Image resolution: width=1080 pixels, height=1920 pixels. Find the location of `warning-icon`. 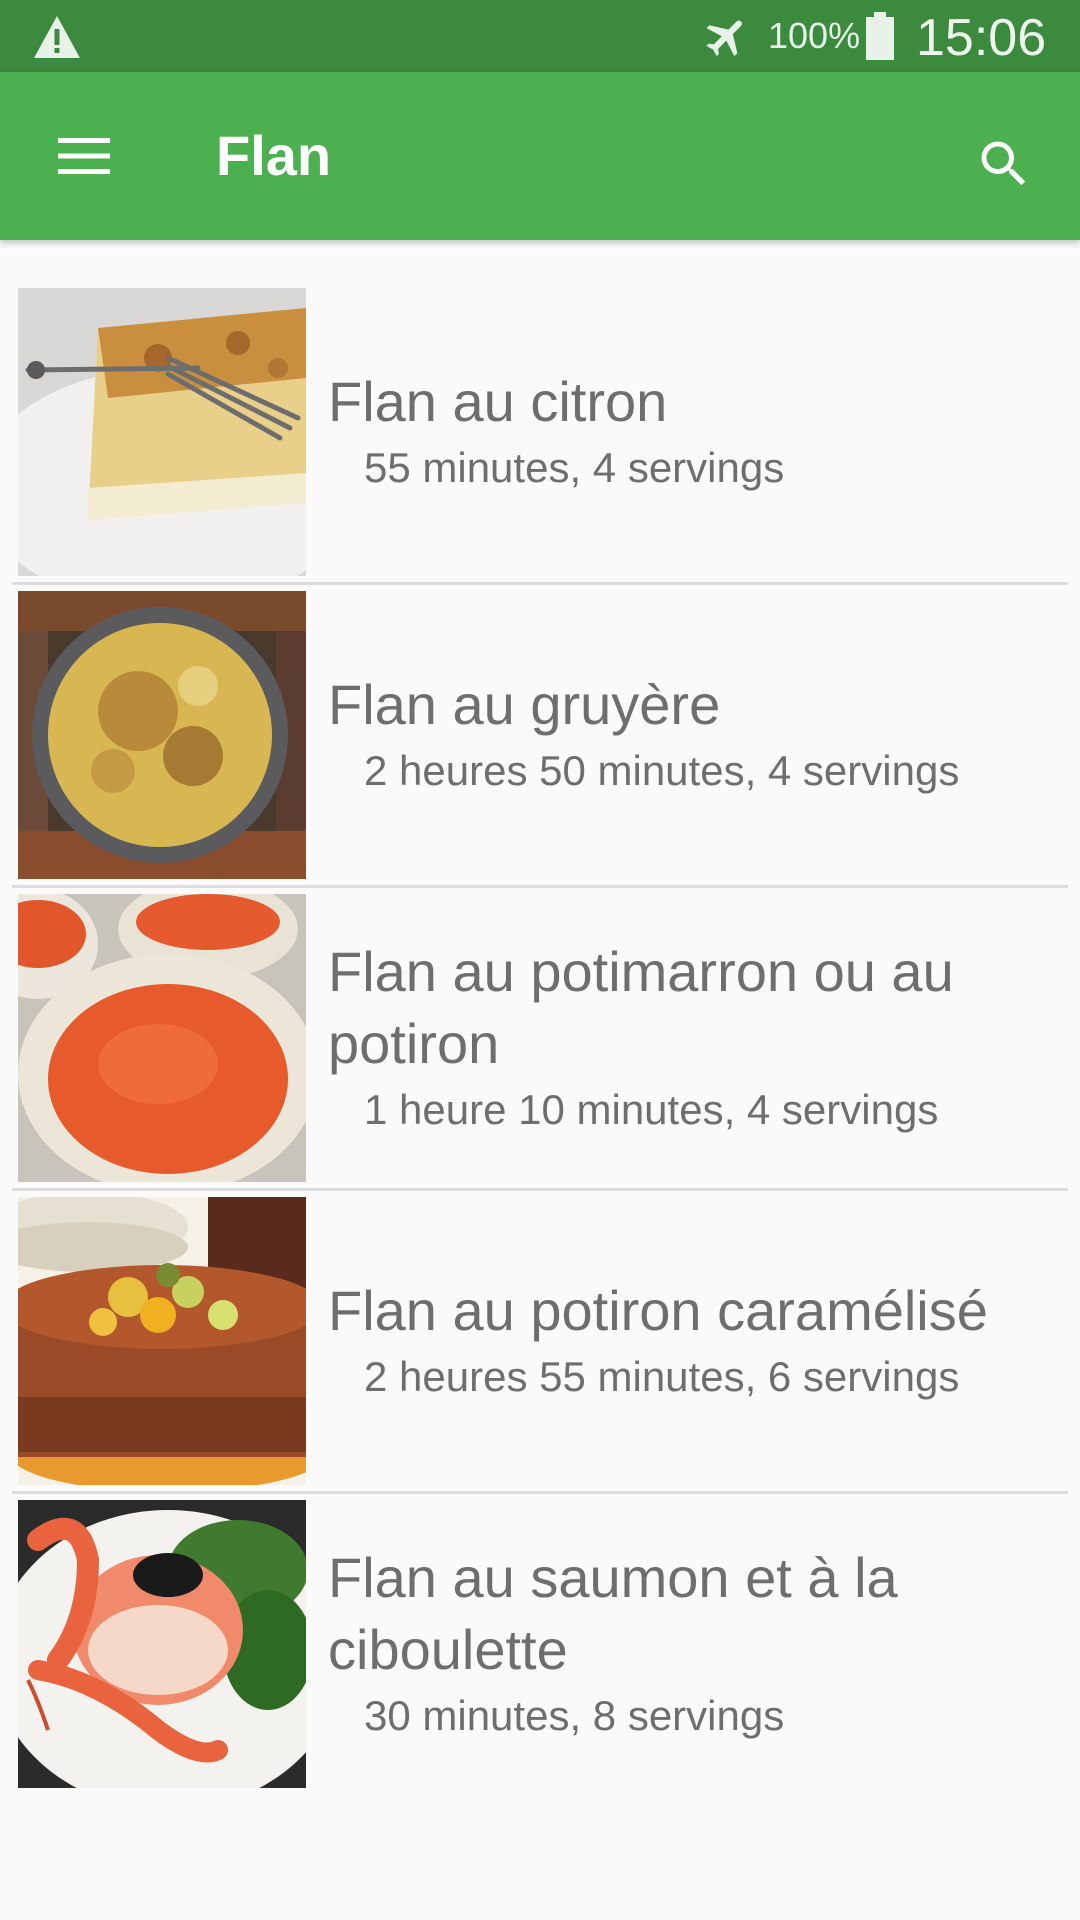

warning-icon is located at coordinates (57, 37).